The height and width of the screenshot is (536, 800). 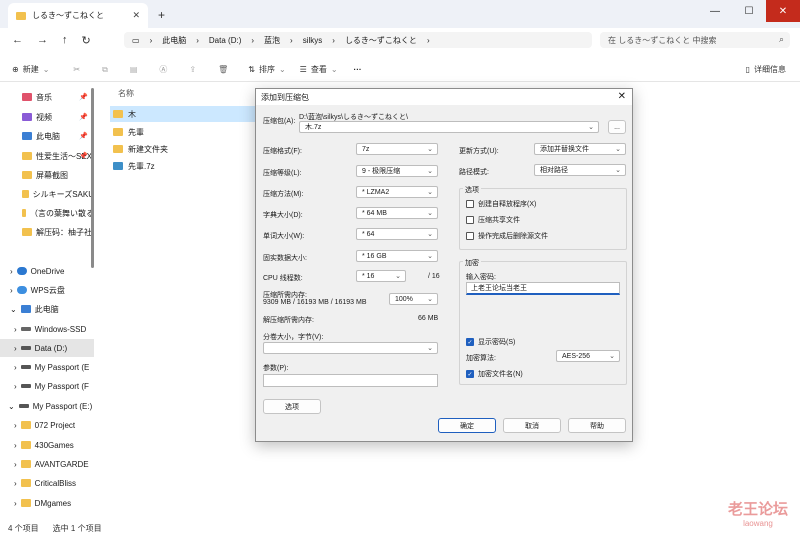 I want to click on sidebar-item-drive: › Windows-SSD, so click(x=47, y=329).